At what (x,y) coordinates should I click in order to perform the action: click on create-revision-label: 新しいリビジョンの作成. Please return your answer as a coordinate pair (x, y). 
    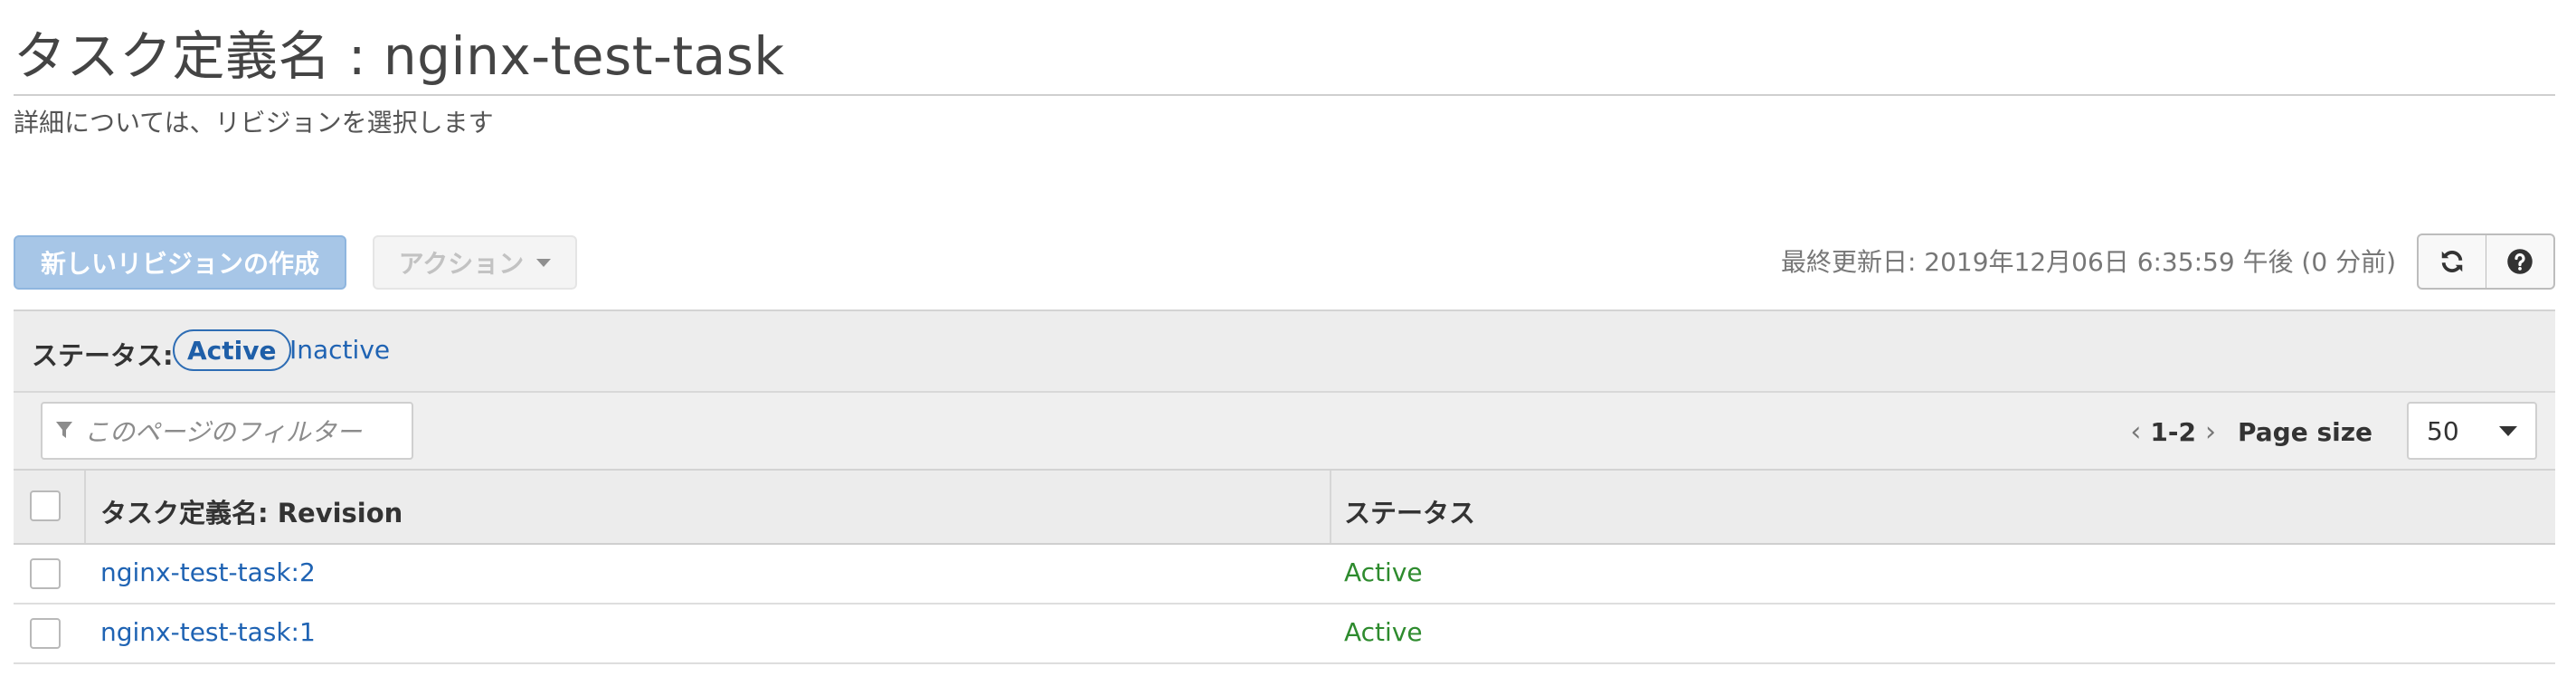
    Looking at the image, I should click on (180, 264).